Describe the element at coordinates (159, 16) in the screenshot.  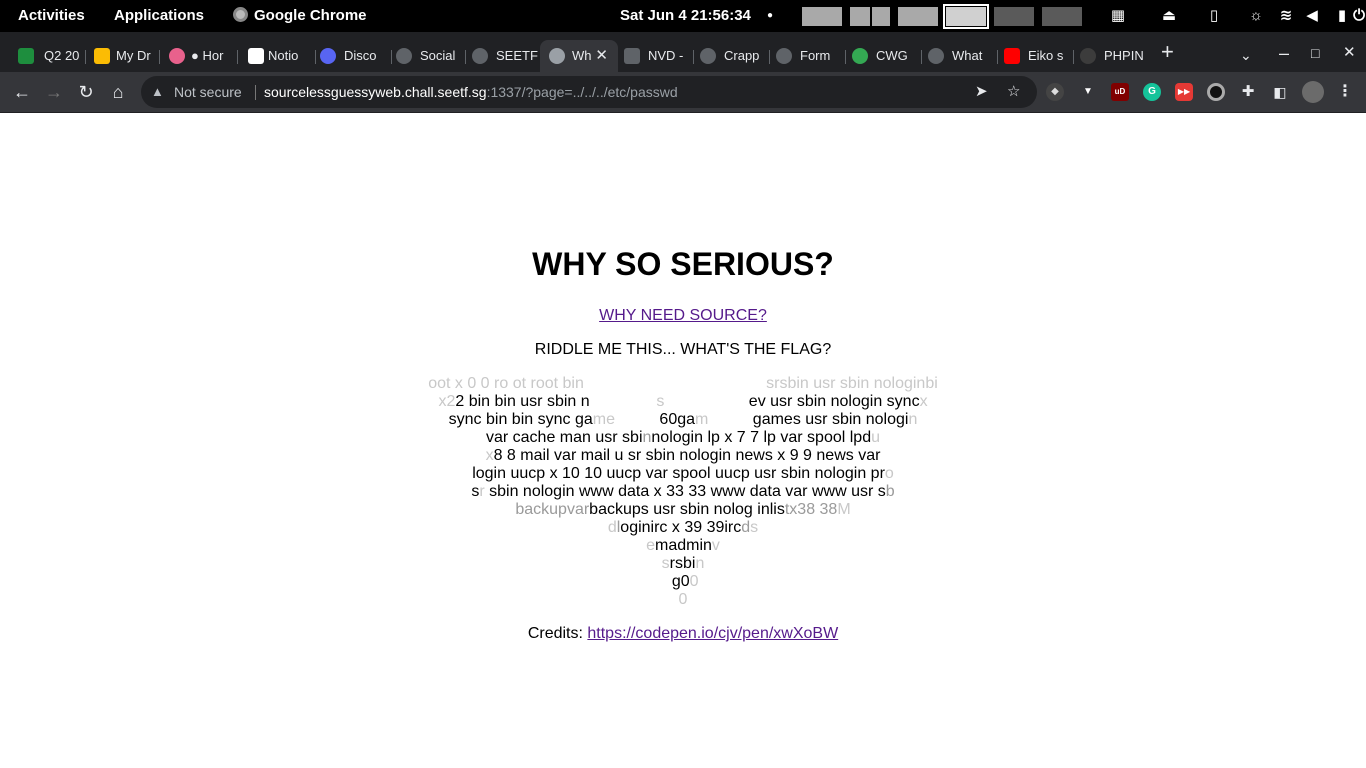
I see `applications-menu: Applications` at that location.